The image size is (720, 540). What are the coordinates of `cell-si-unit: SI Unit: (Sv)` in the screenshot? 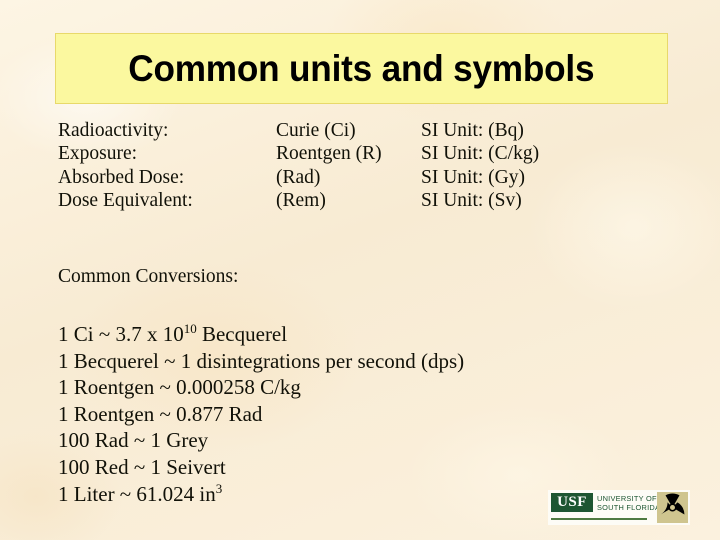 It's located at (471, 201).